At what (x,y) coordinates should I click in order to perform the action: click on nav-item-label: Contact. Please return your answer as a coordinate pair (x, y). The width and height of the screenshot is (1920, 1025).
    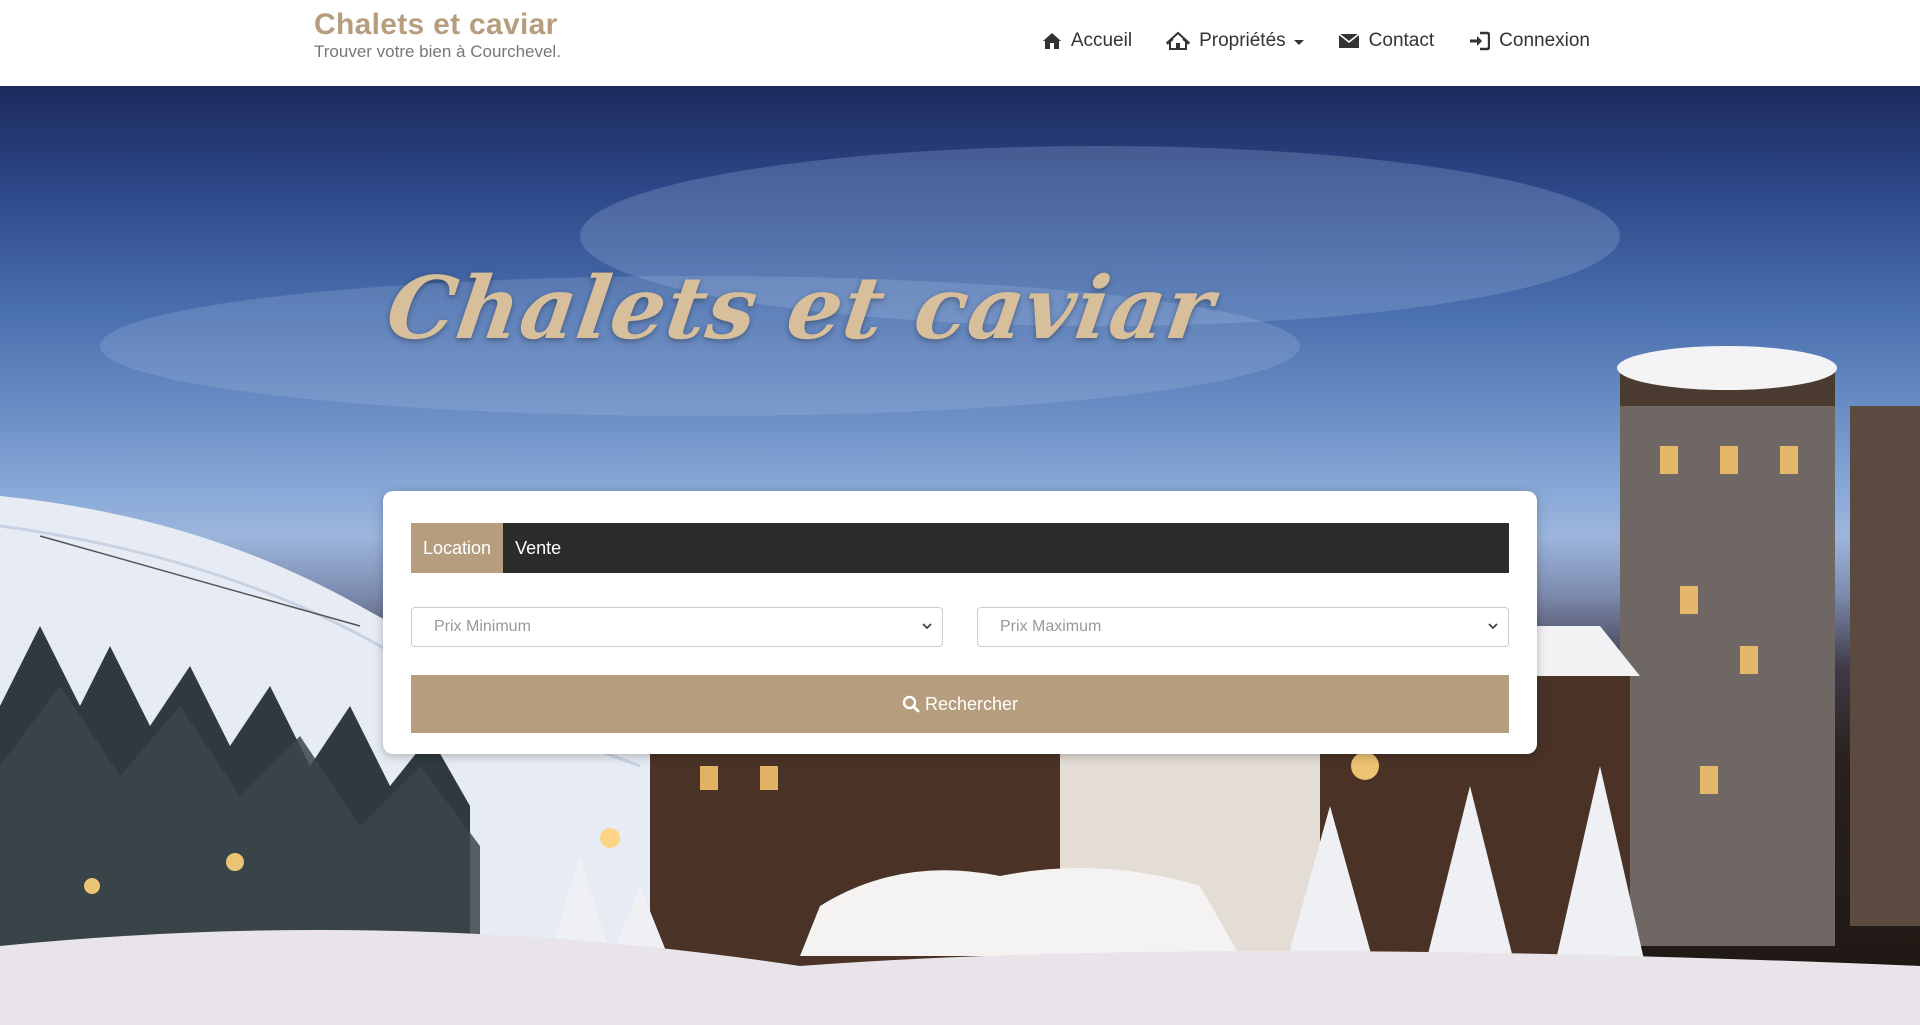
    Looking at the image, I should click on (1401, 40).